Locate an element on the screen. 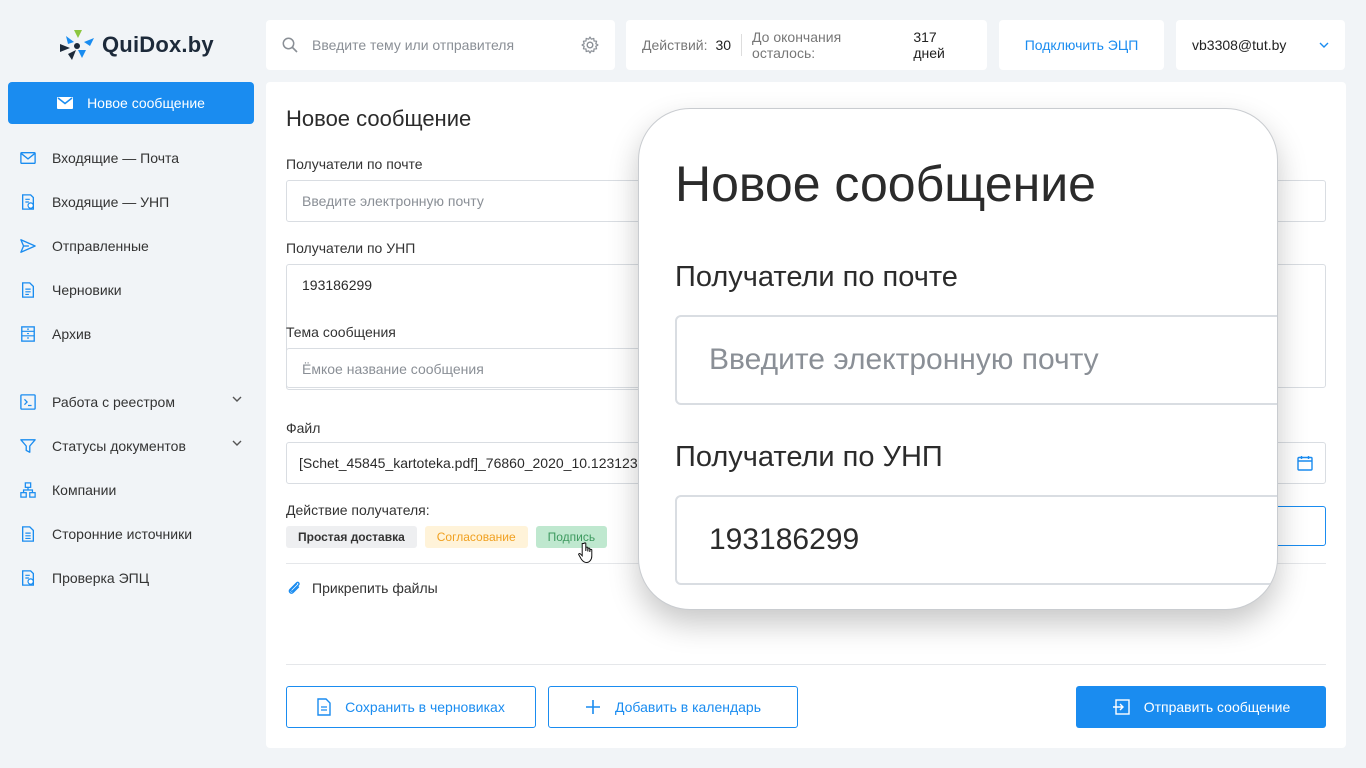 The height and width of the screenshot is (768, 1366). chip-approval: Согласование is located at coordinates (476, 537).